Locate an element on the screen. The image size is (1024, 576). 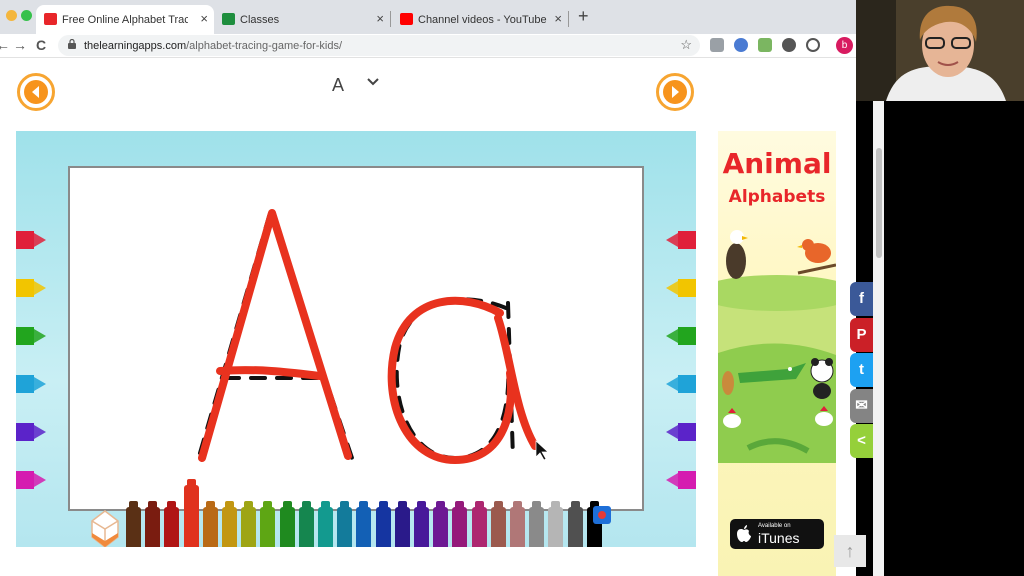
reload-button: C is located at coordinates (41, 45).